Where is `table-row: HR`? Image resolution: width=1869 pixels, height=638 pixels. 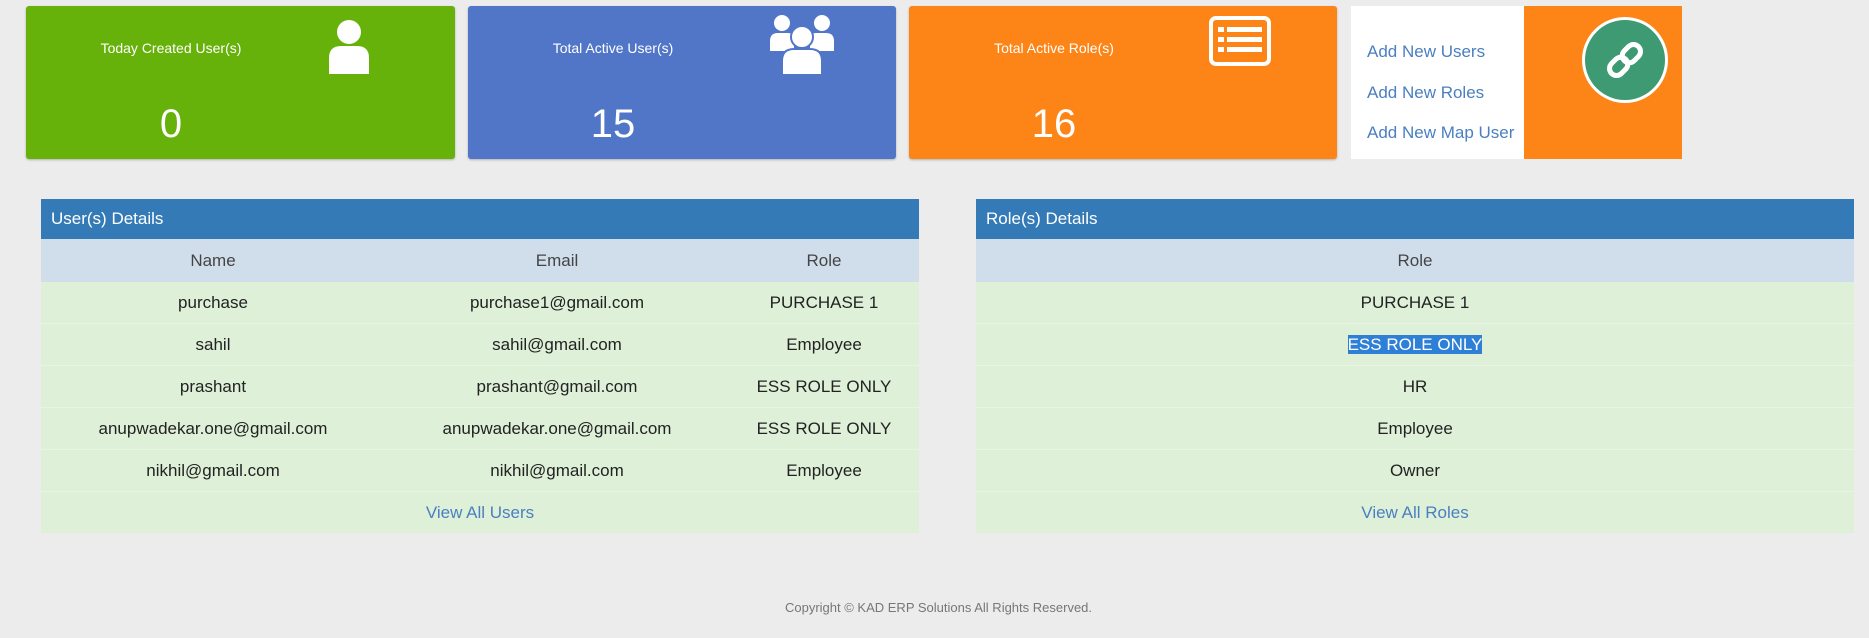 table-row: HR is located at coordinates (1415, 387).